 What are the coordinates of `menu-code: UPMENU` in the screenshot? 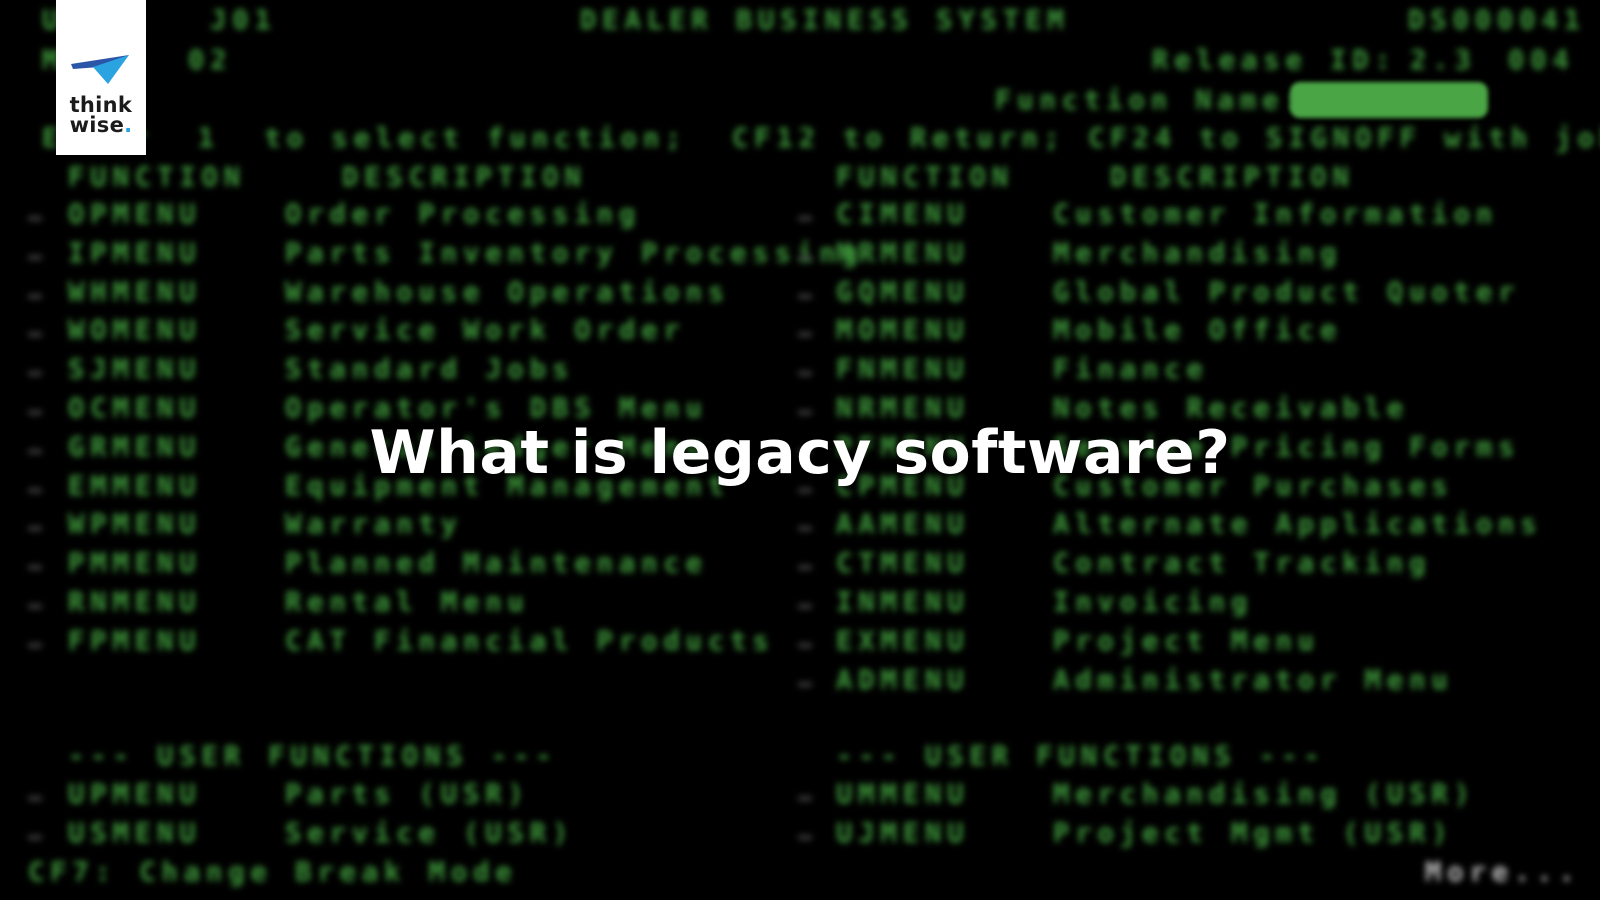 It's located at (135, 795).